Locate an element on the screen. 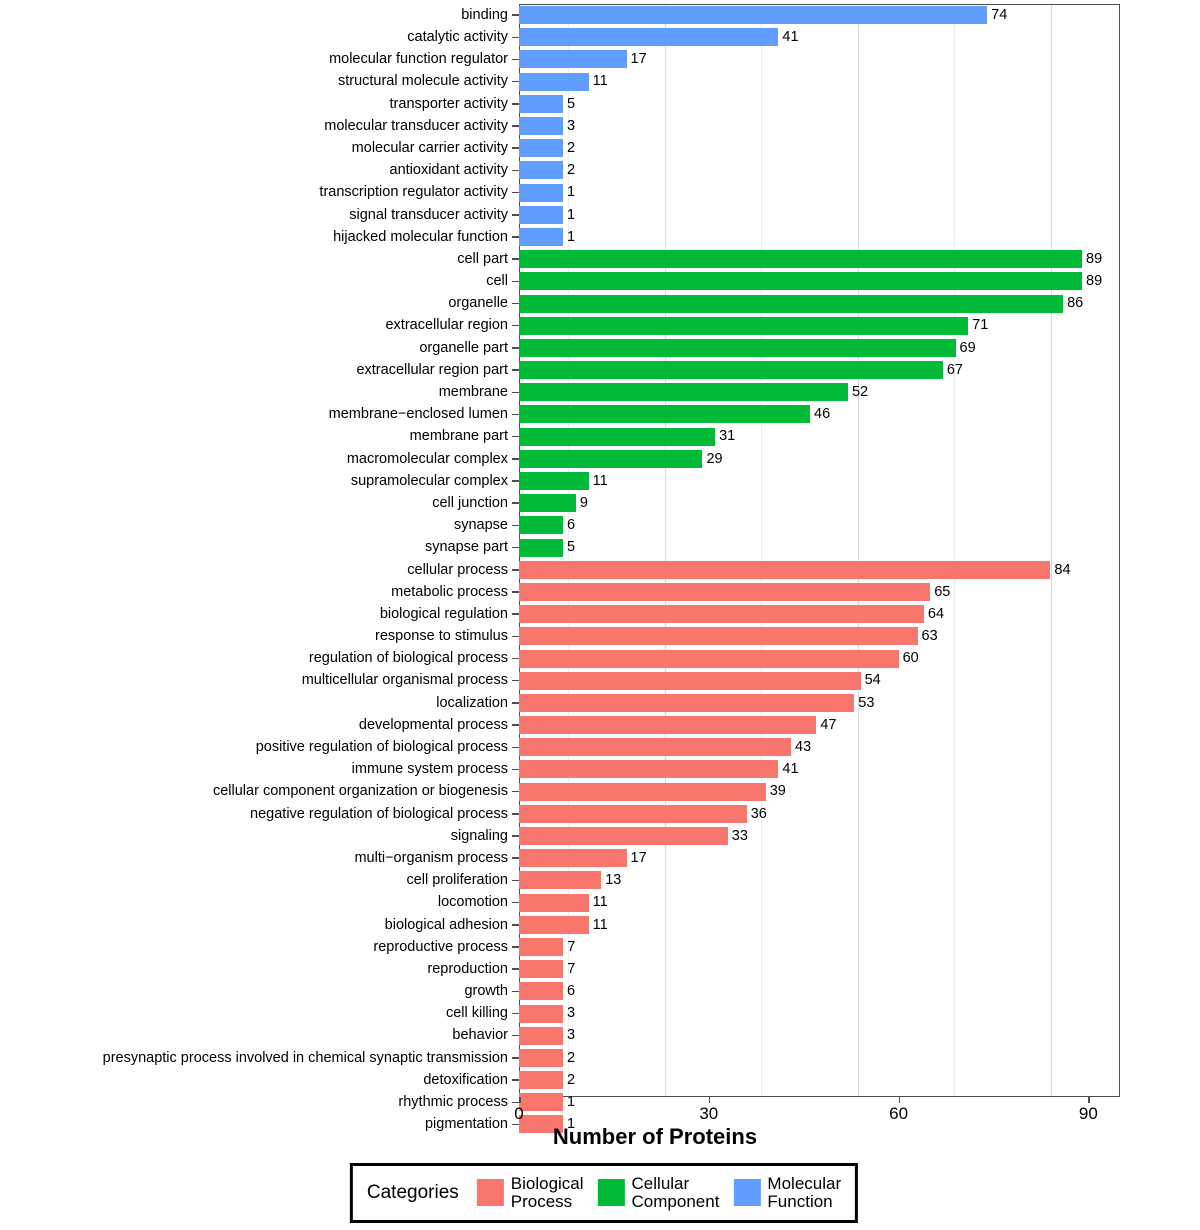 This screenshot has height=1230, width=1200. bar-row: biological adhesion 11 is located at coordinates (600, 925).